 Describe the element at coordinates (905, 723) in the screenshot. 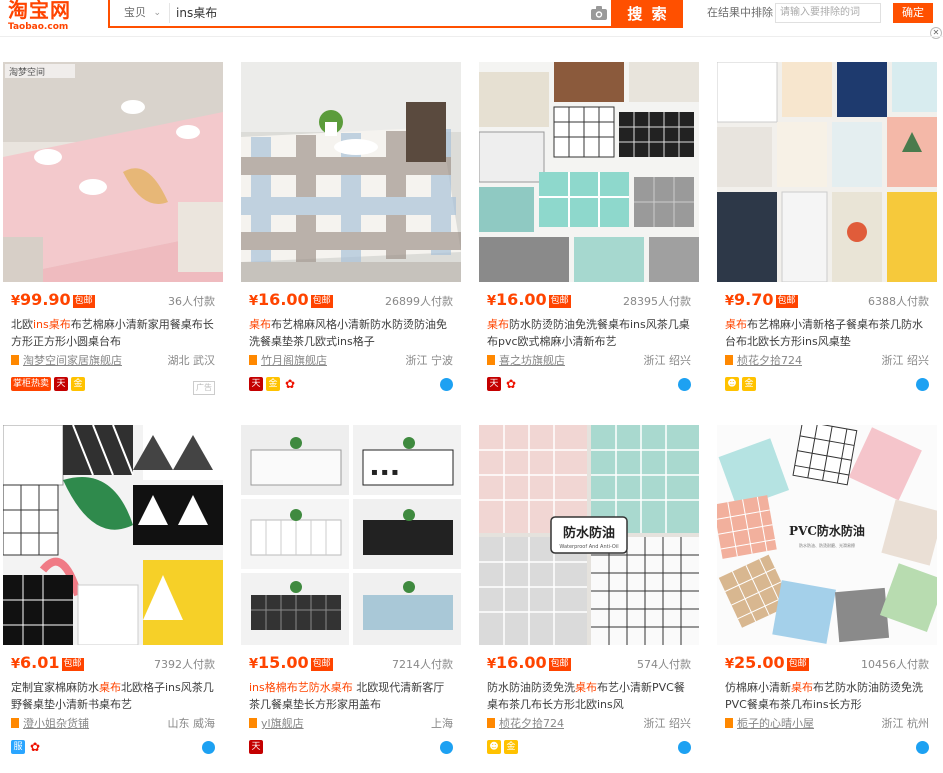

I see `location: 浙江 杭州` at that location.